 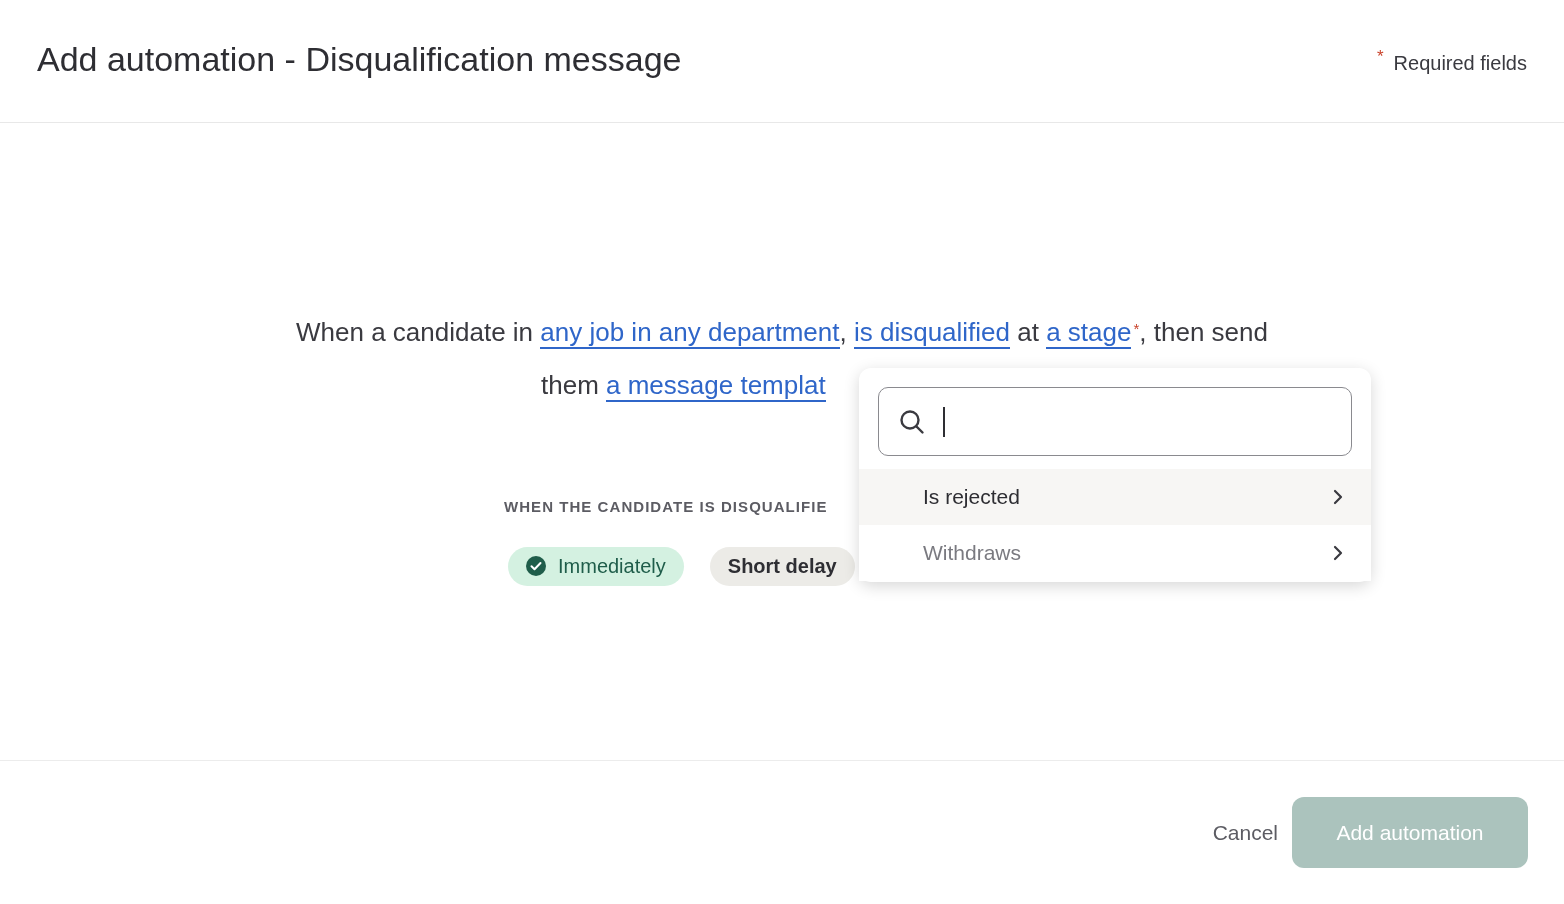 What do you see at coordinates (1460, 63) in the screenshot?
I see `required-fields-label: Required fields` at bounding box center [1460, 63].